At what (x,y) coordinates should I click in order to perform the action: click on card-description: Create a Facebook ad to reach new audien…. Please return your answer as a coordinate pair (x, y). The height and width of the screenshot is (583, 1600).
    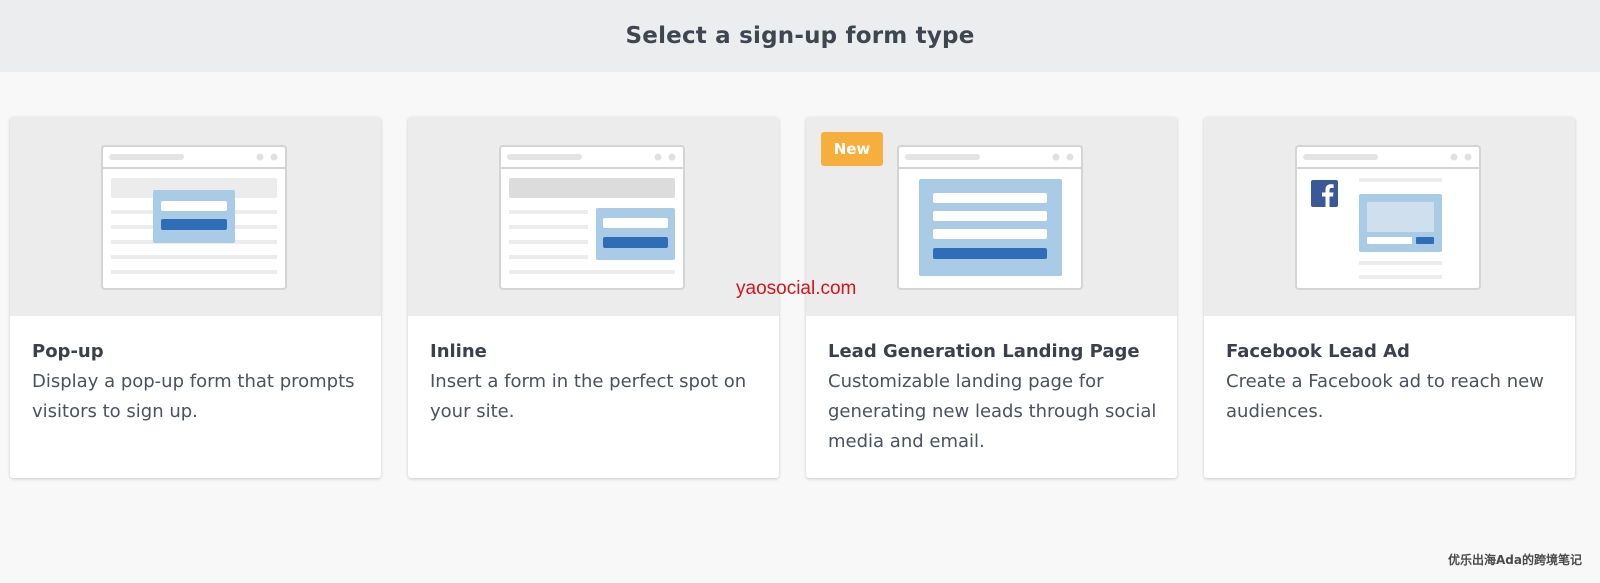
    Looking at the image, I should click on (1385, 396).